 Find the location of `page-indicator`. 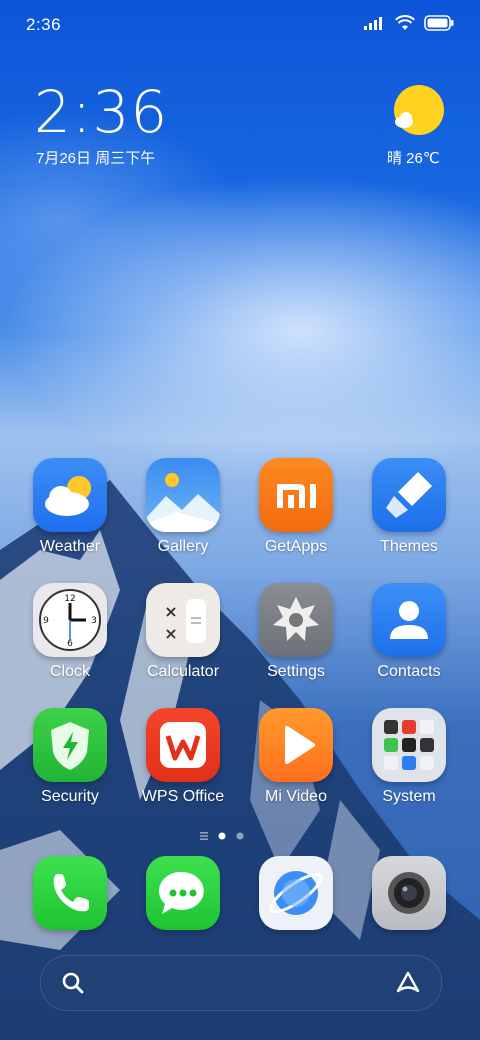

page-indicator is located at coordinates (240, 836).